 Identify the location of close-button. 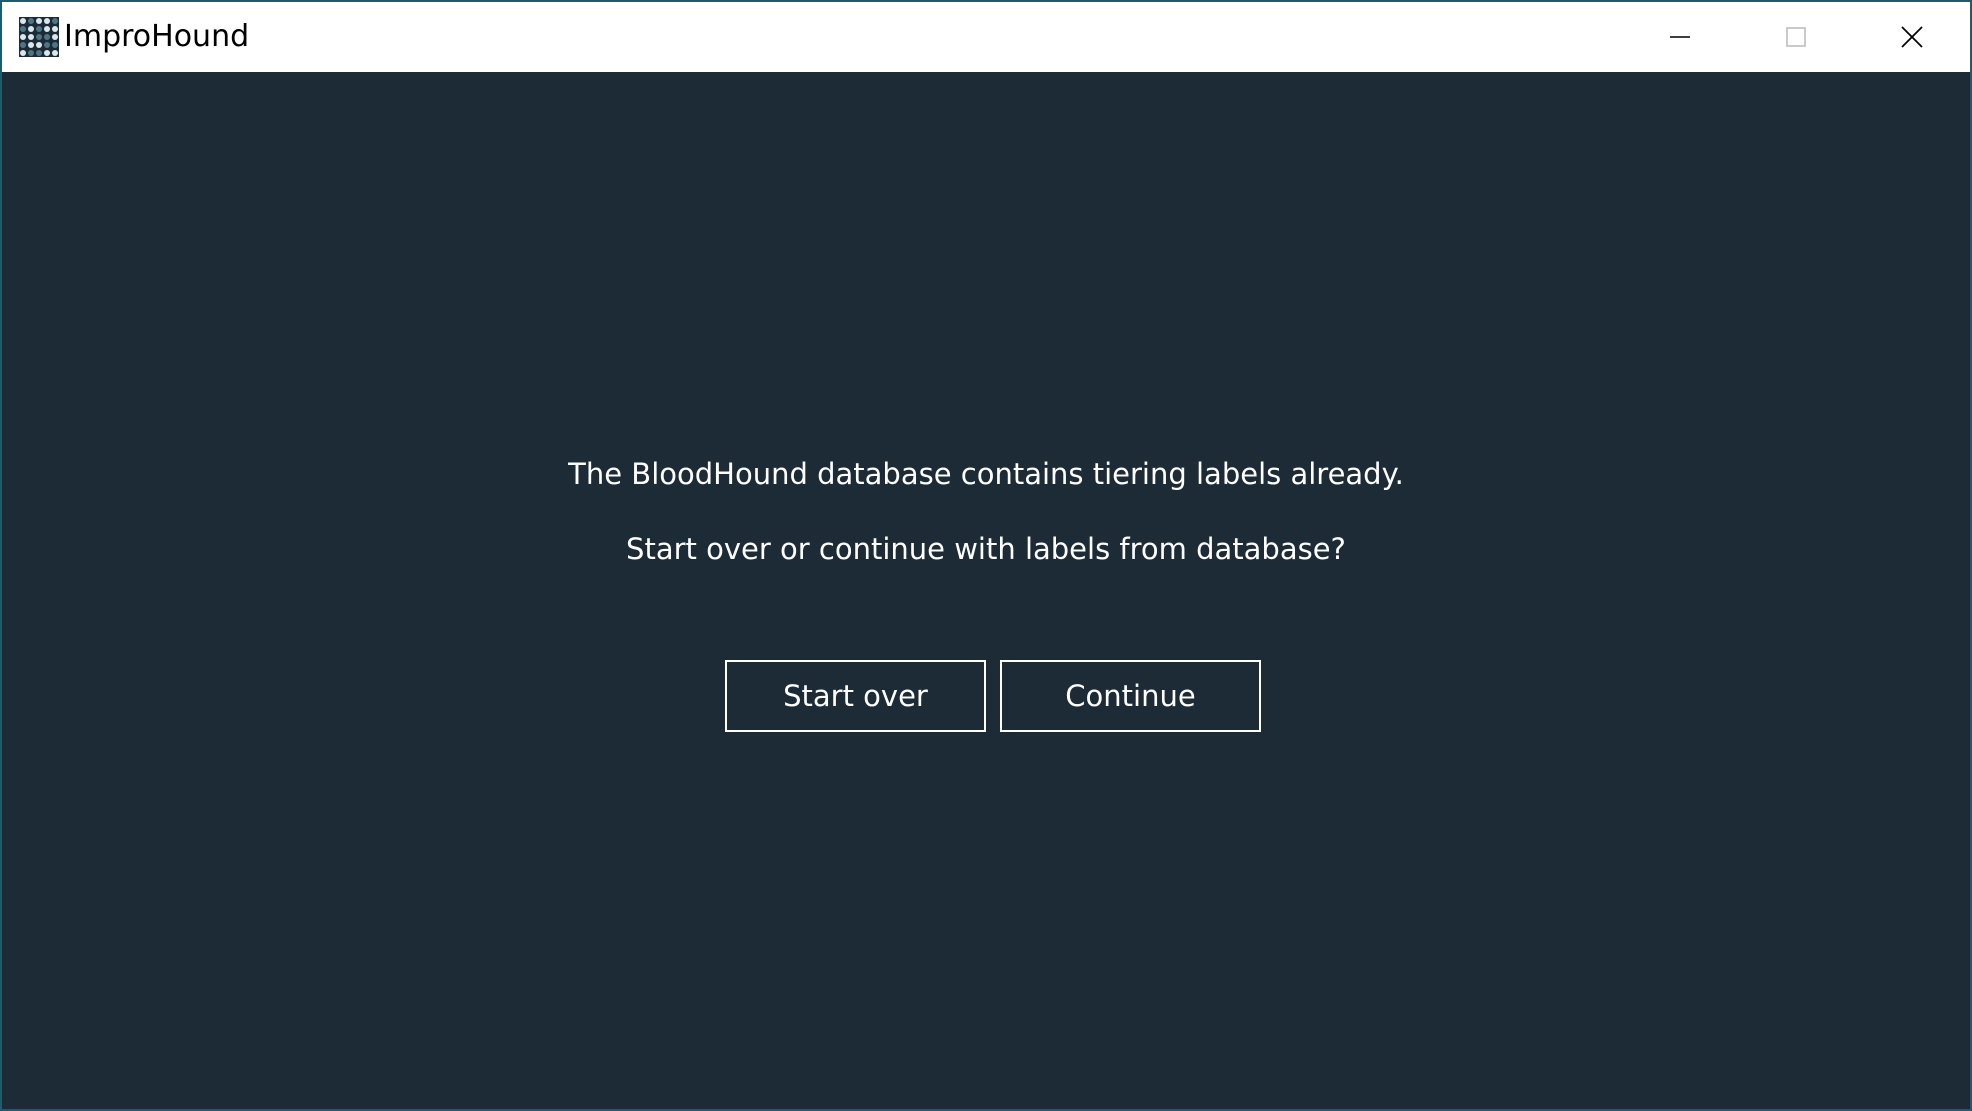
(1912, 37).